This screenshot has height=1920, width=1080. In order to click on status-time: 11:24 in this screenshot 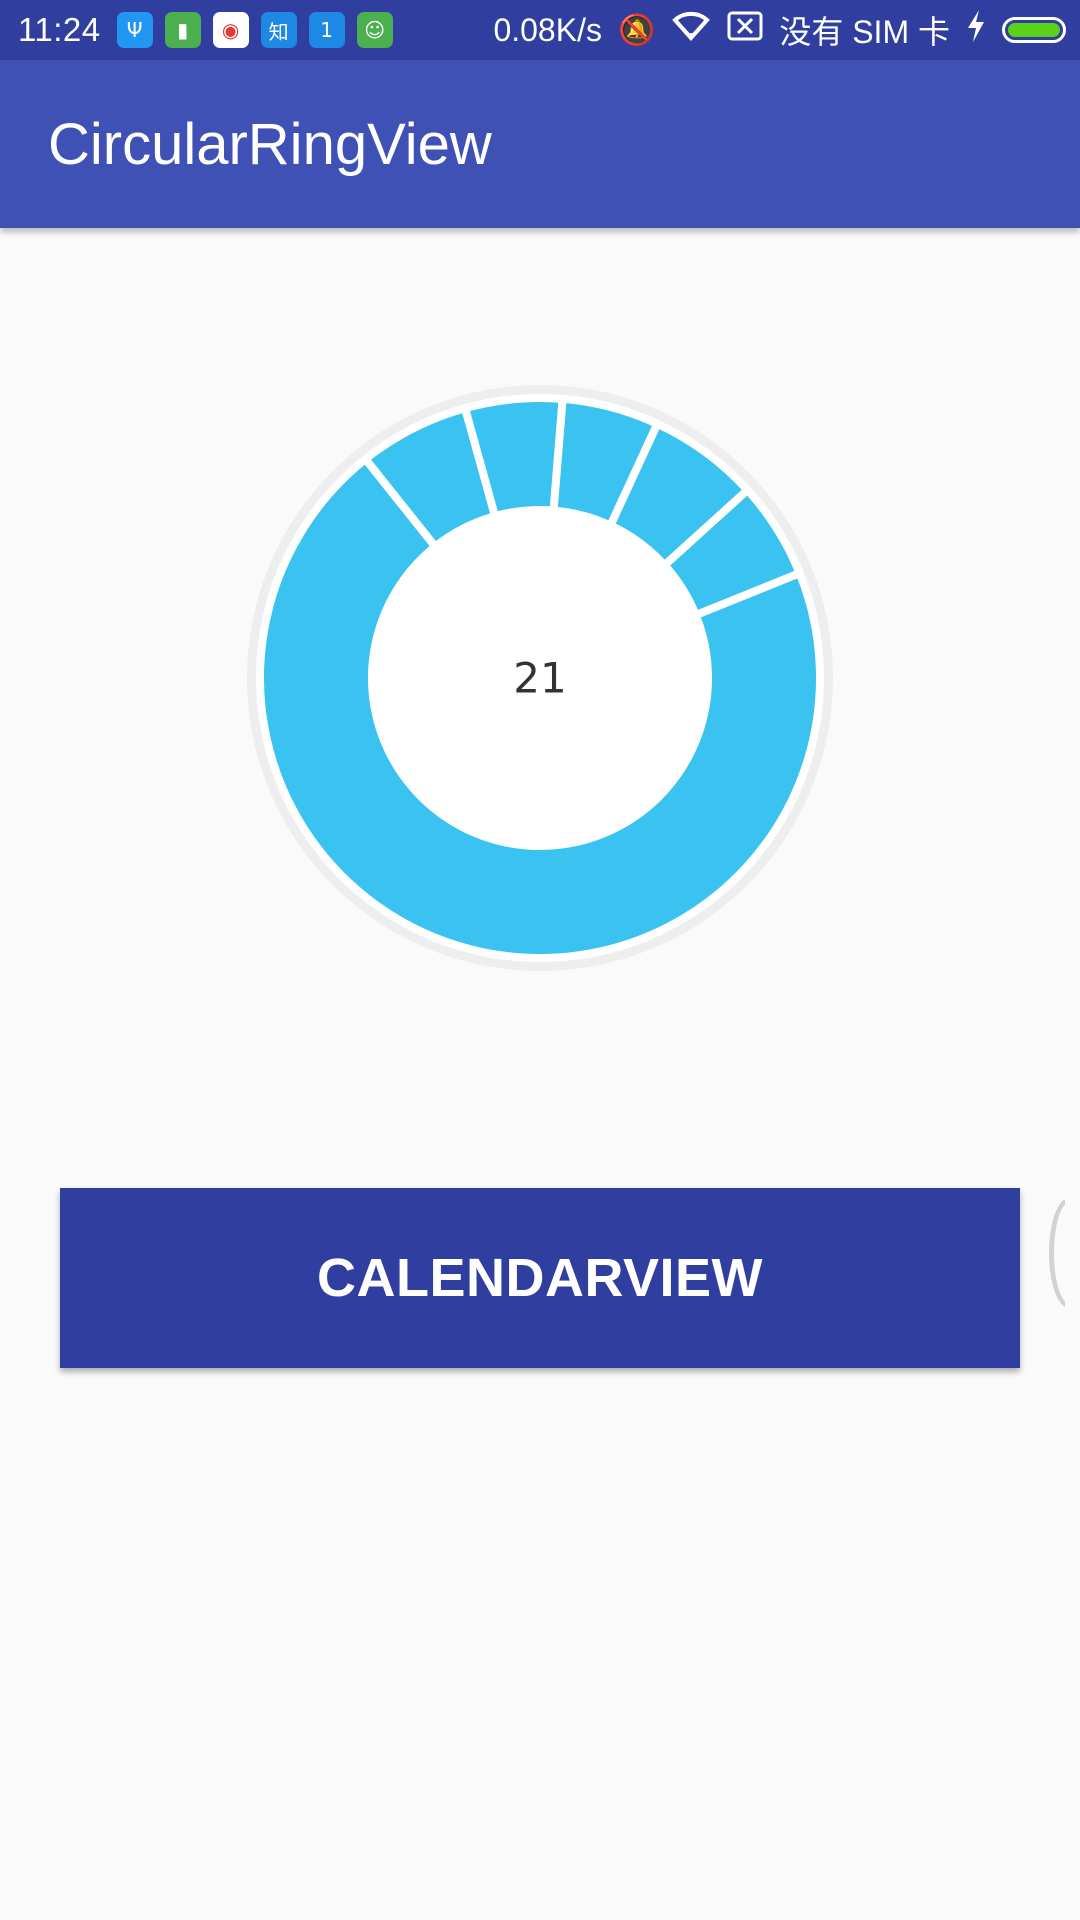, I will do `click(59, 29)`.